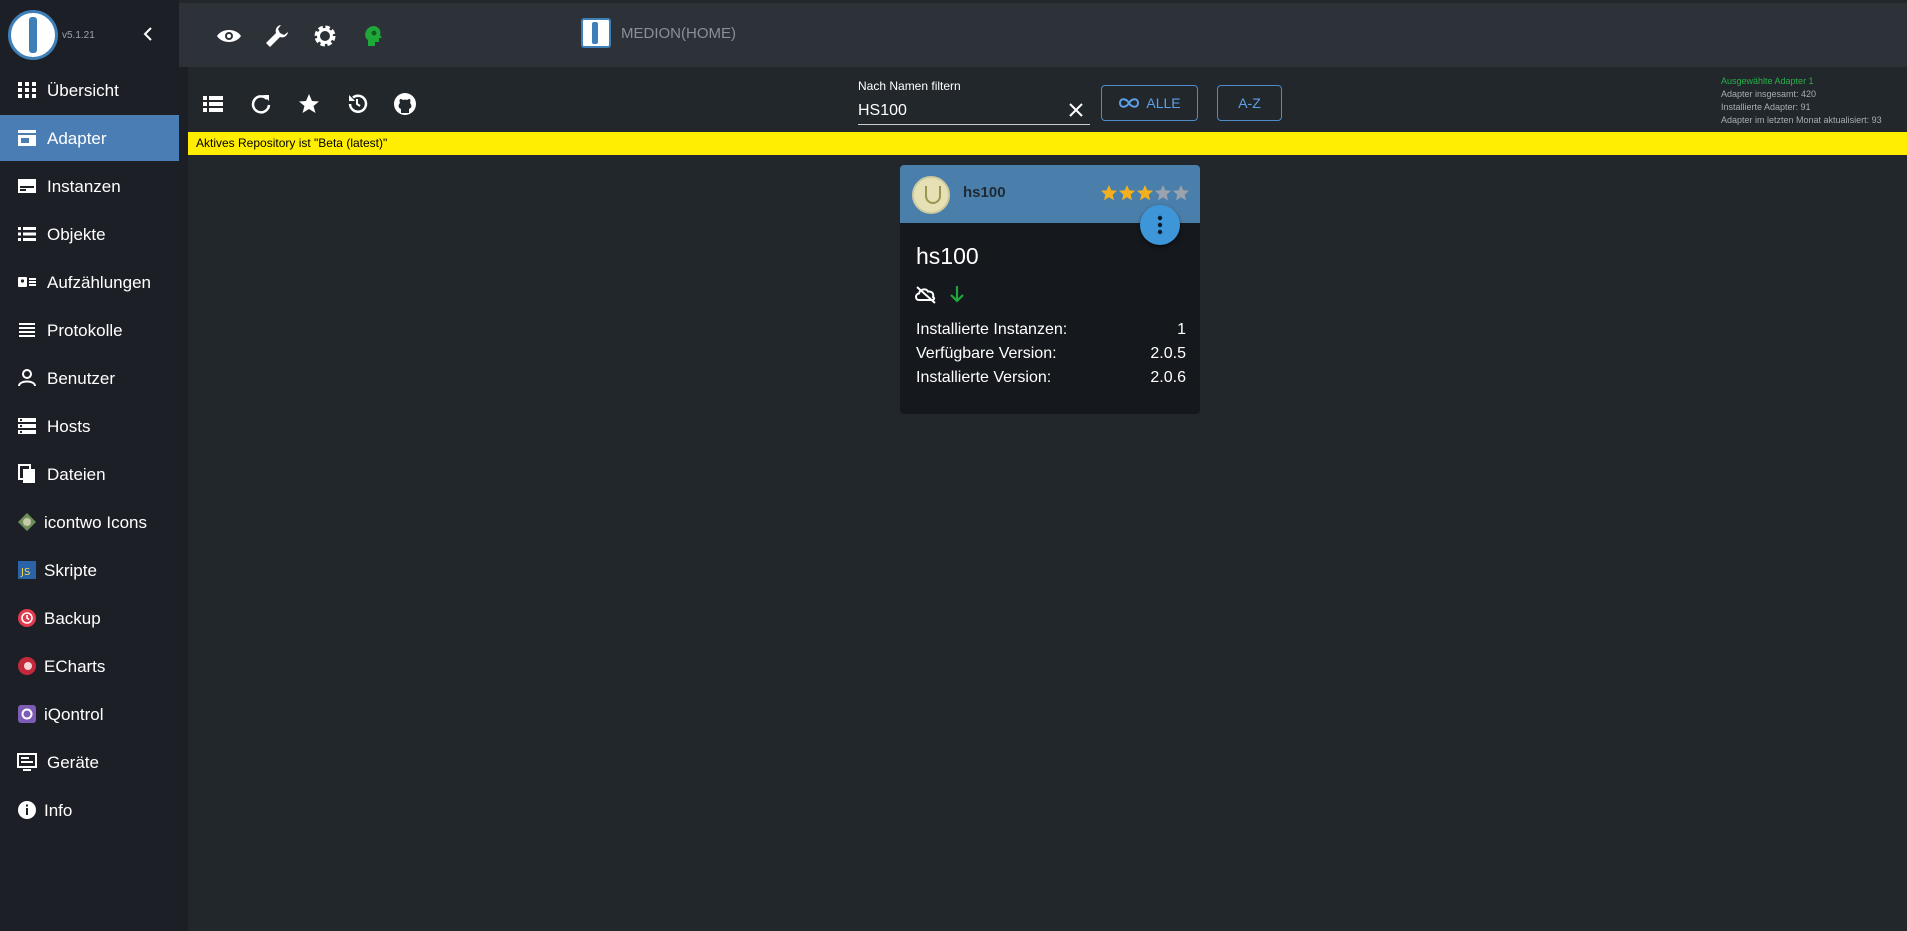  What do you see at coordinates (27, 522) in the screenshot?
I see `icontwo-icon` at bounding box center [27, 522].